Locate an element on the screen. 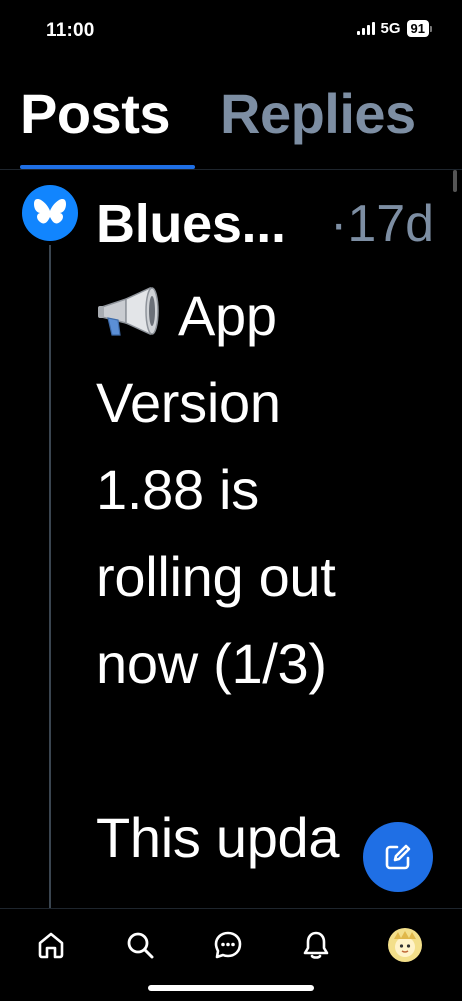  chat-icon is located at coordinates (228, 945).